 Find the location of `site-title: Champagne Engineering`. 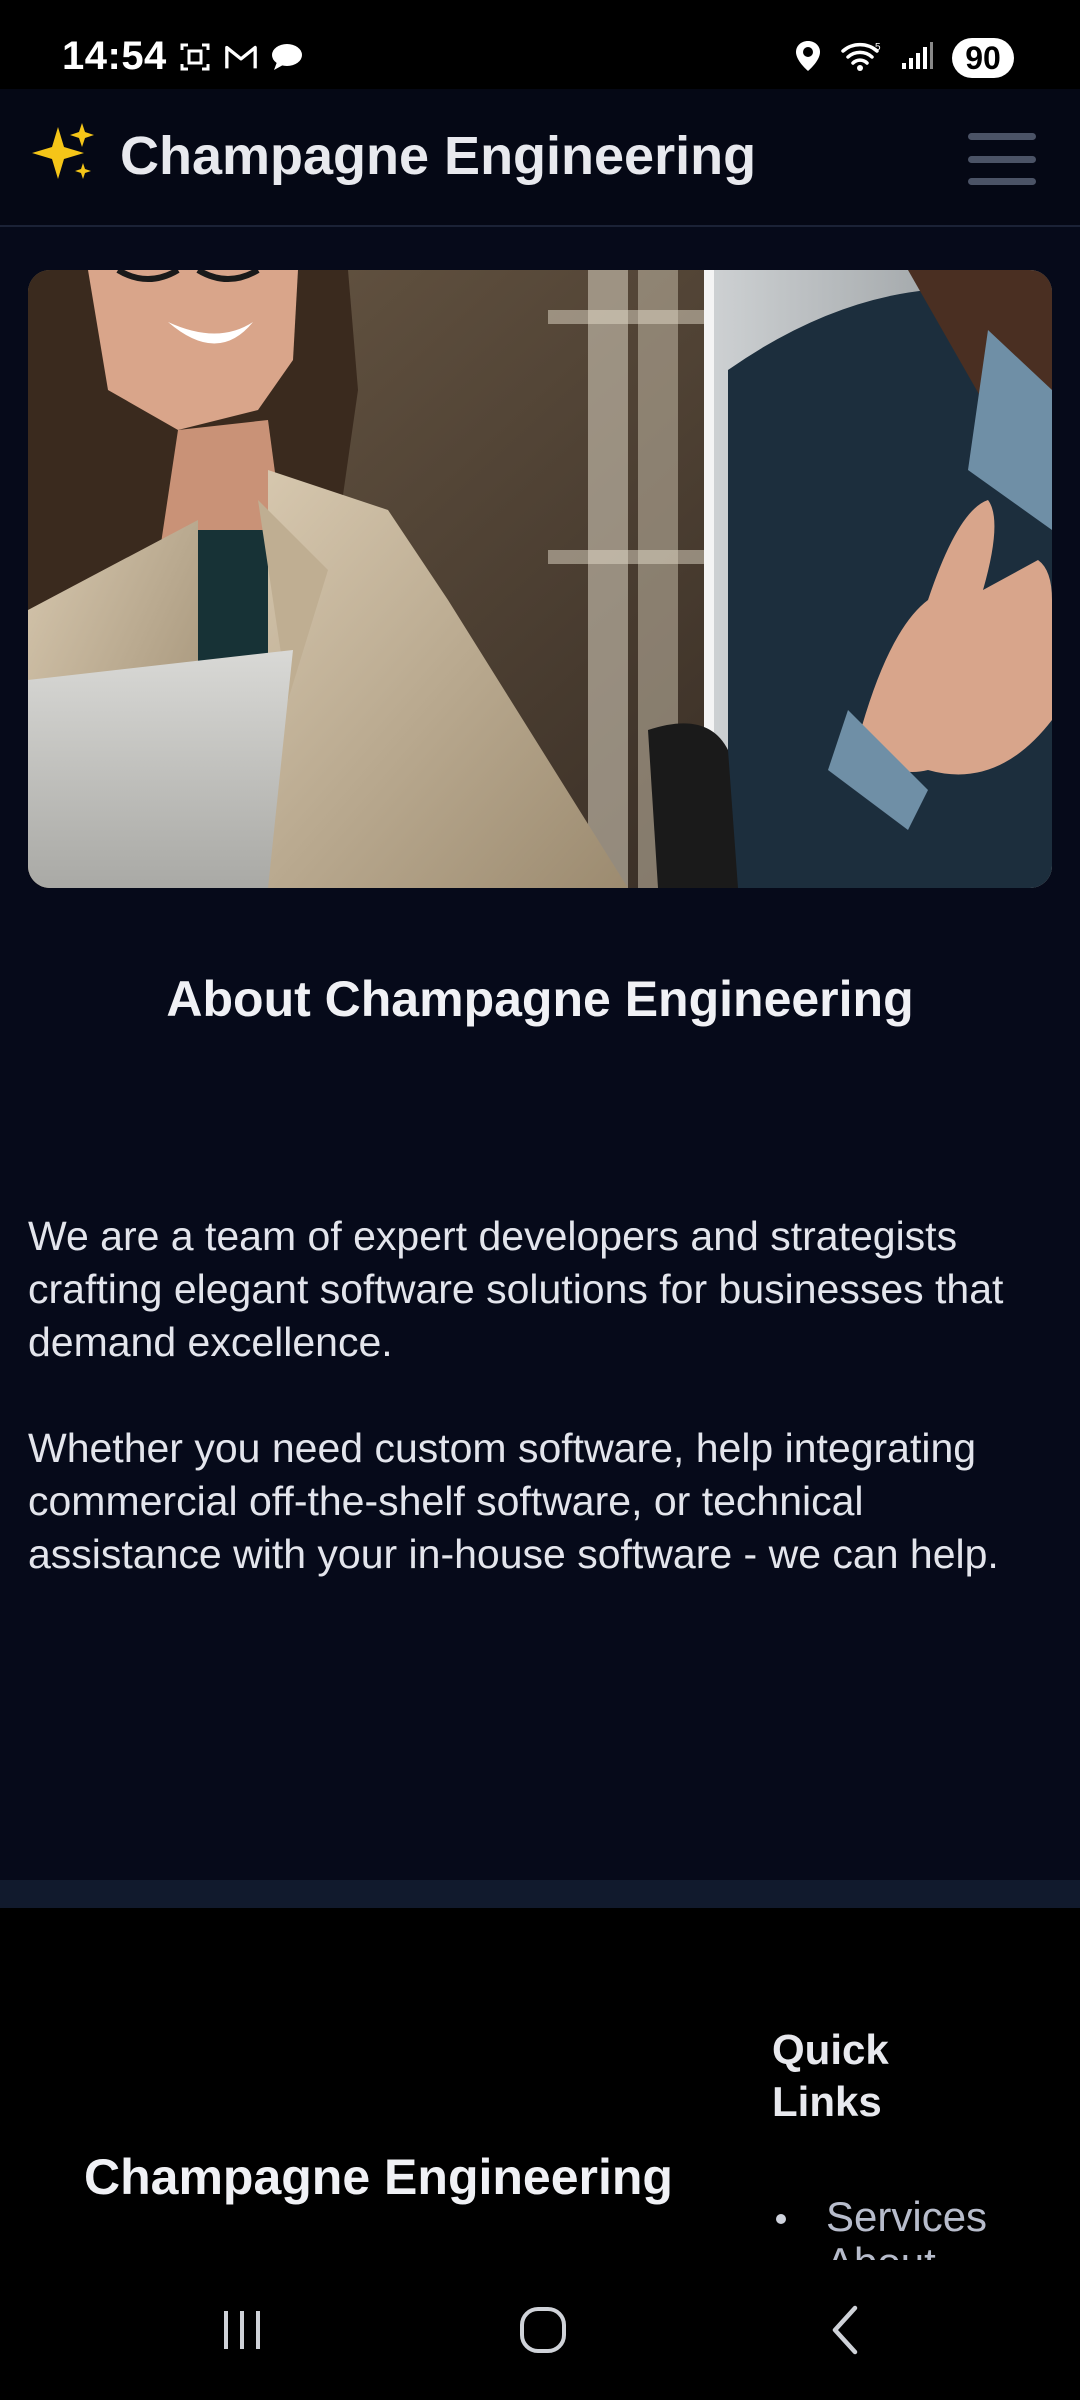

site-title: Champagne Engineering is located at coordinates (438, 156).